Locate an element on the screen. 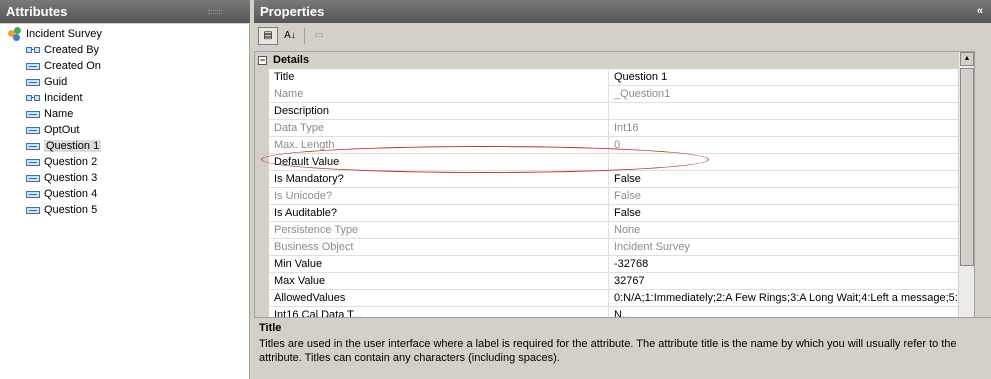 This screenshot has height=379, width=991. collapse-toggle-icon: − is located at coordinates (262, 60).